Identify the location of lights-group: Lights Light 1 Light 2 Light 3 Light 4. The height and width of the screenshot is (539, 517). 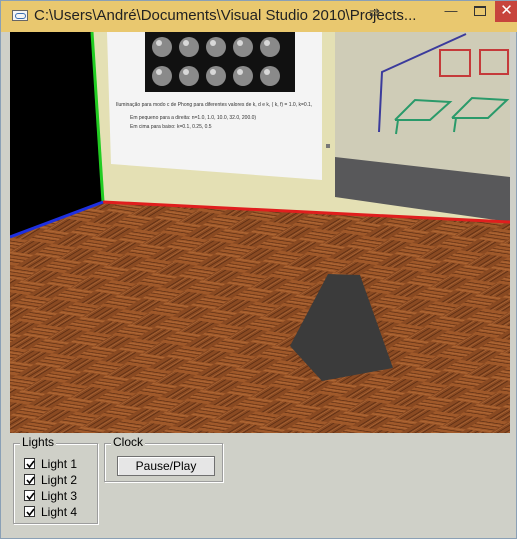
(55, 479).